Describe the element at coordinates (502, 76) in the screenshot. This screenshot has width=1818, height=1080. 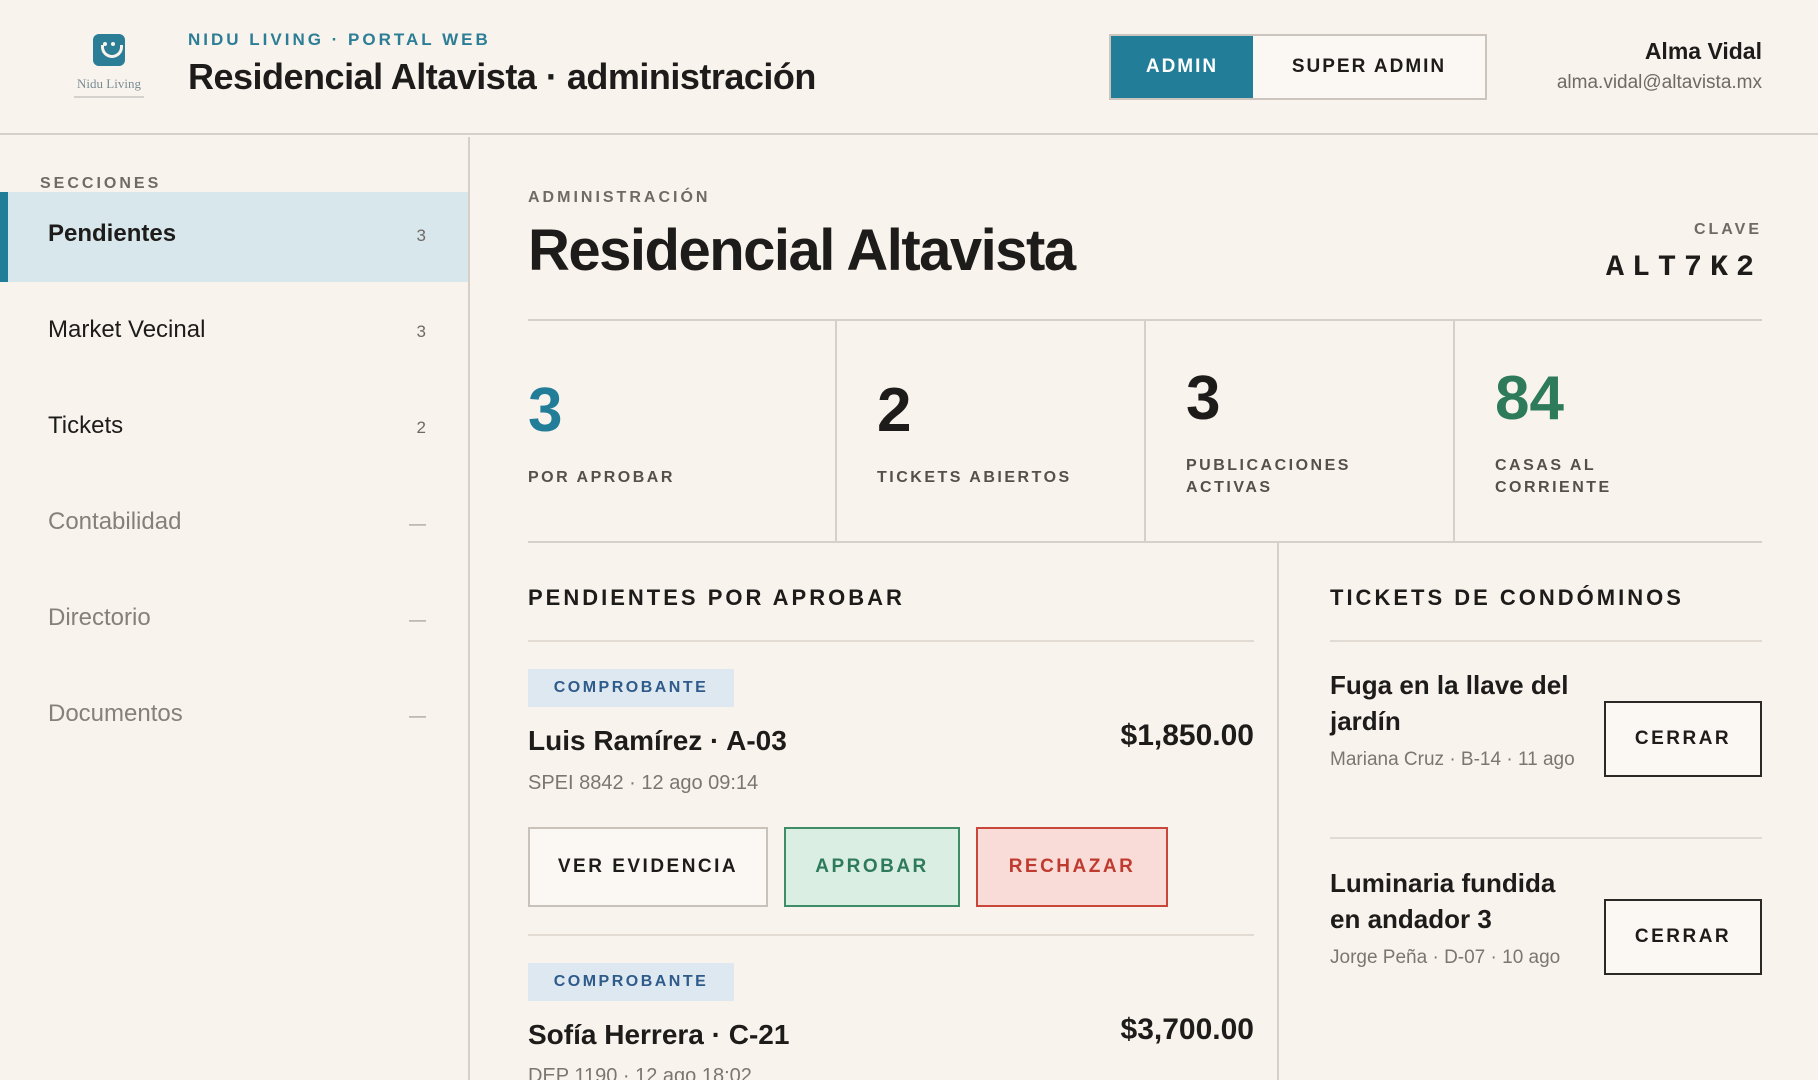
I see `header-title: Residencial Altavista · administración` at that location.